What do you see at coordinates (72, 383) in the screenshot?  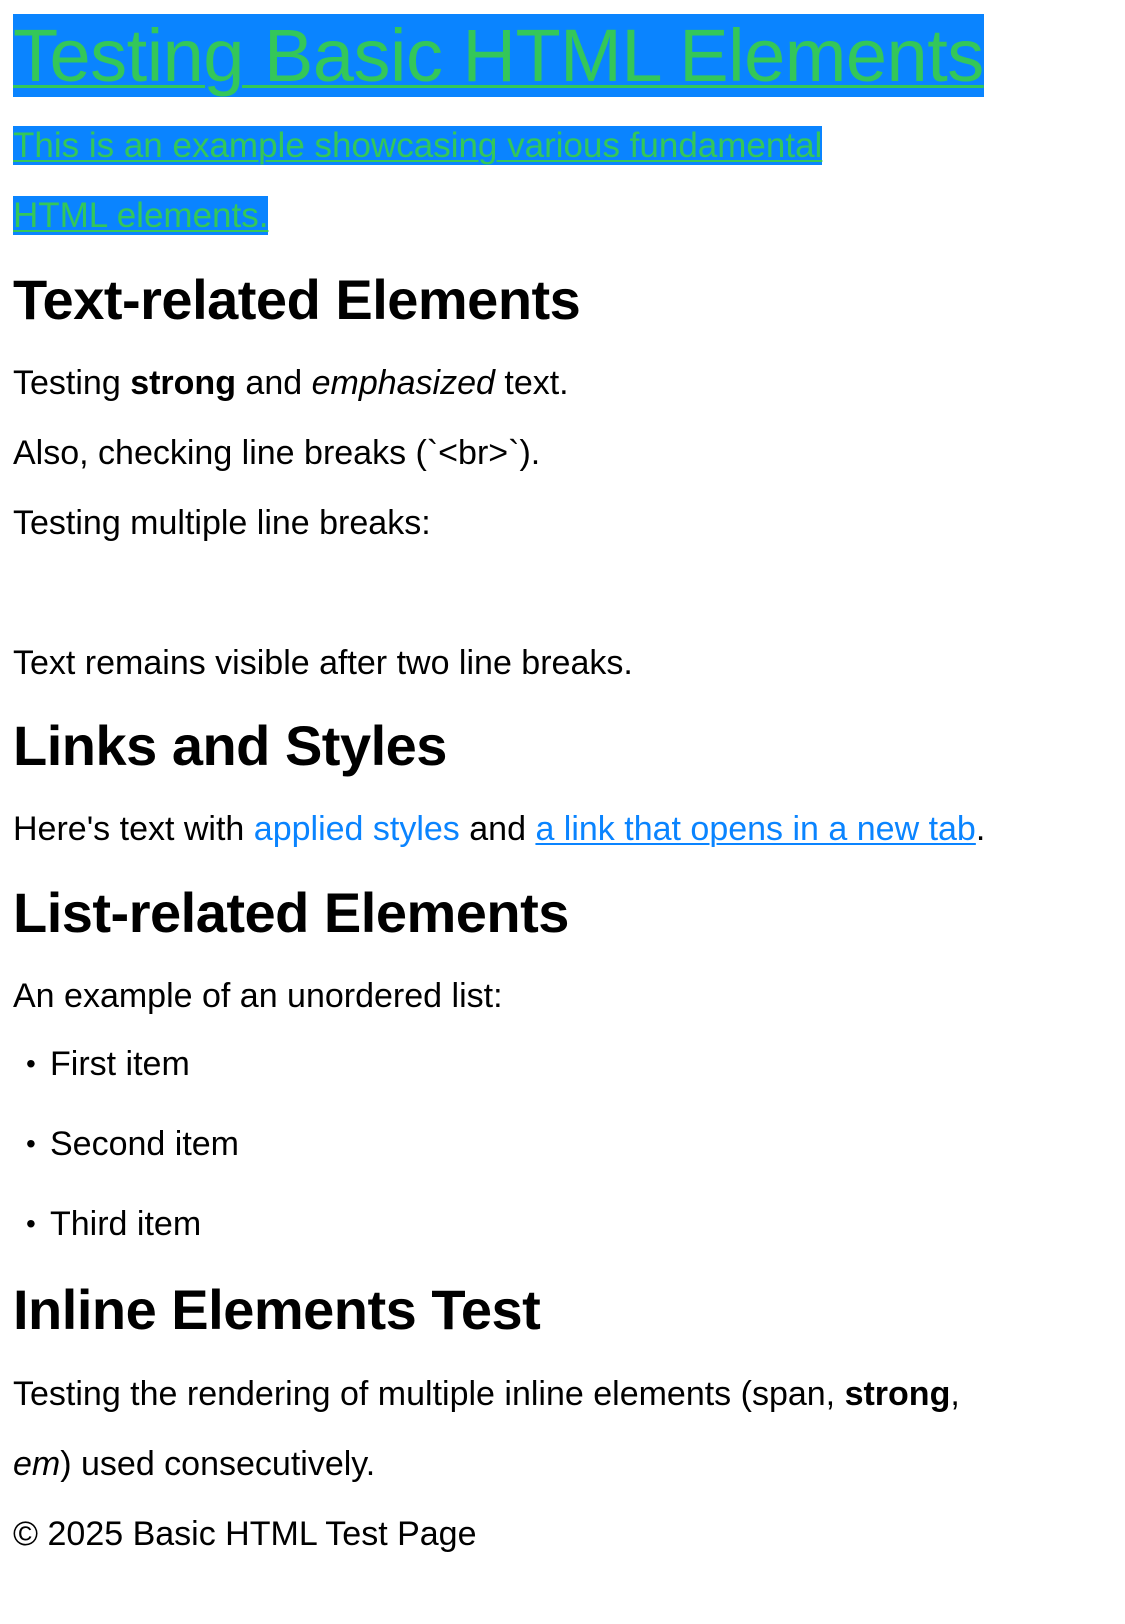 I see `strong-line-pre: Testing` at bounding box center [72, 383].